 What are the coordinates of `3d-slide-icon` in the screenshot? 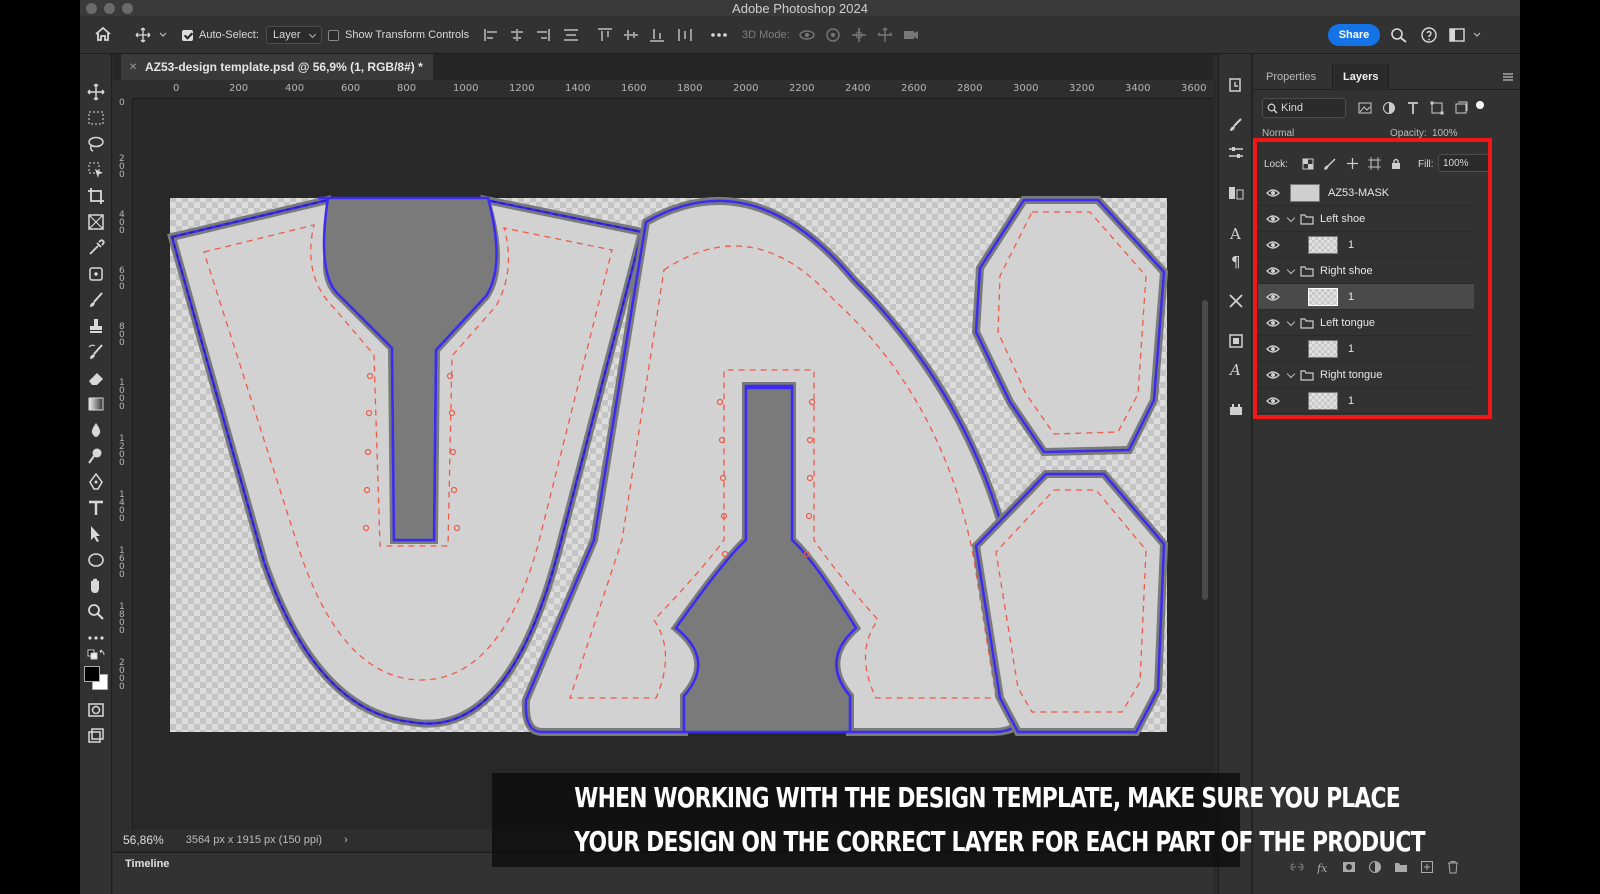 It's located at (885, 35).